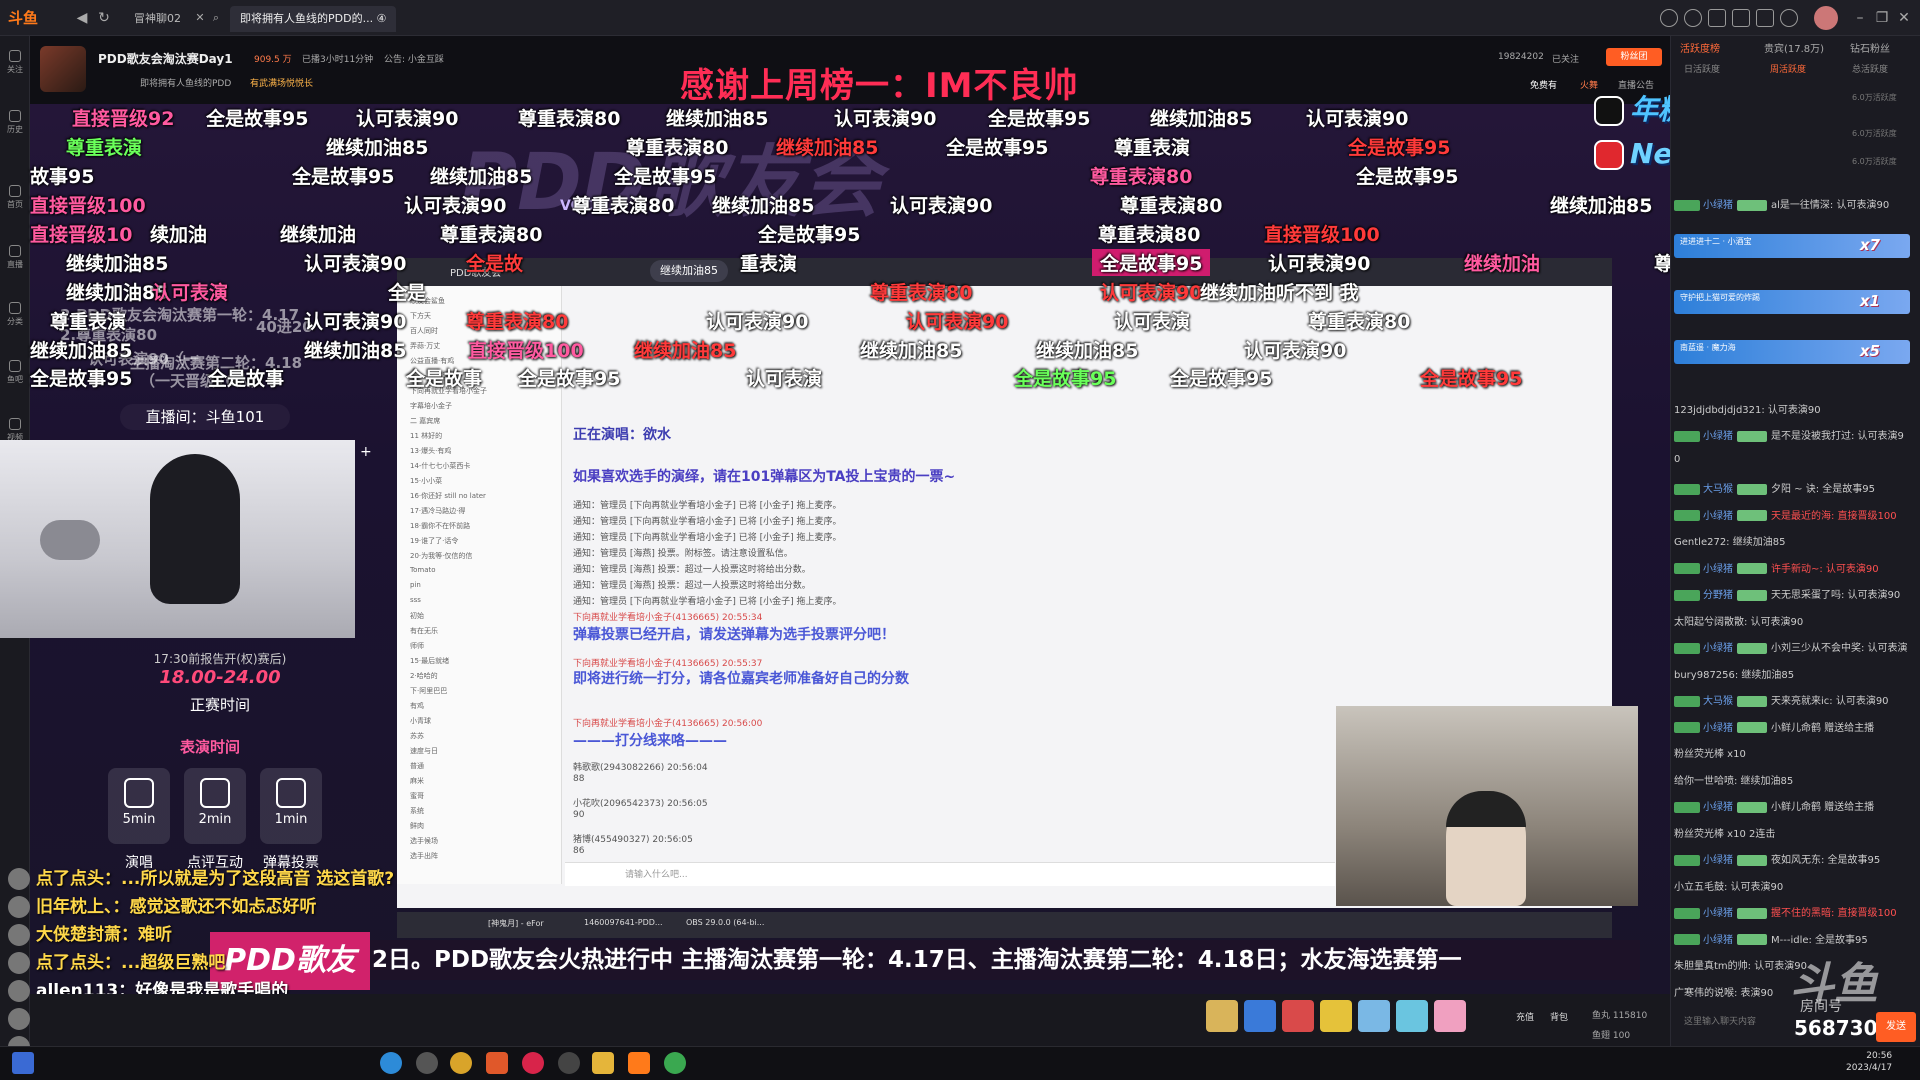 The width and height of the screenshot is (1920, 1080). Describe the element at coordinates (424, 675) in the screenshot. I see `channel-tree-item: 2·哈哈的` at that location.